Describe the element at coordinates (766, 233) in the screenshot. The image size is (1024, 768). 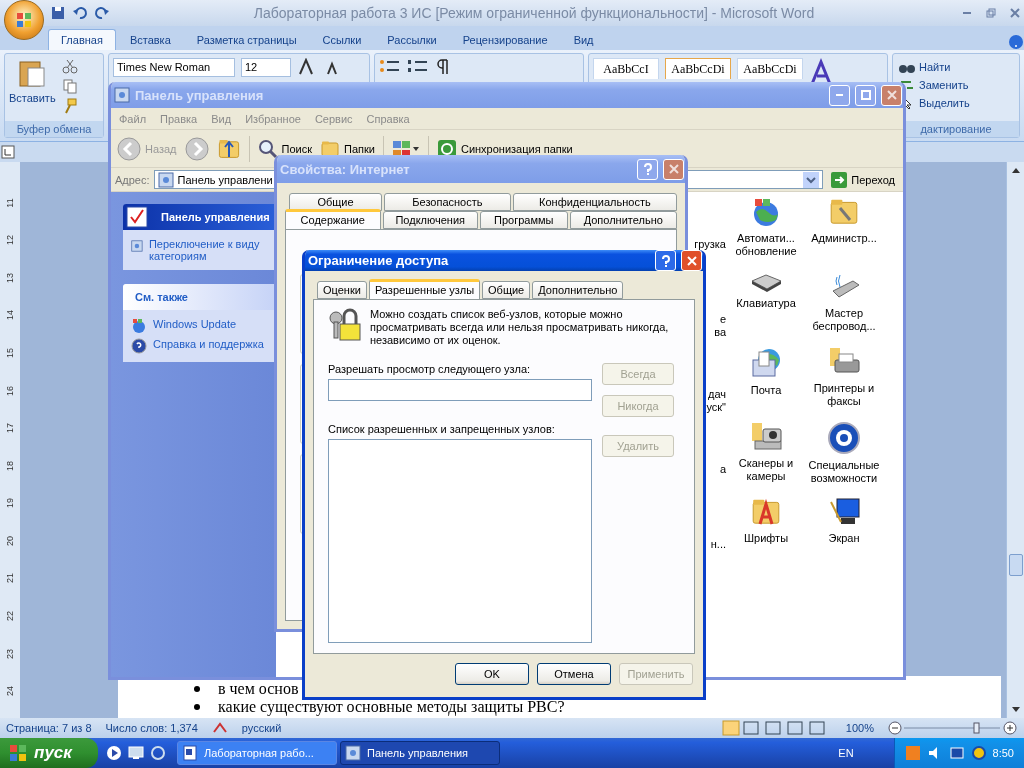
I see `control-panel-item: Автомати... обновление` at that location.